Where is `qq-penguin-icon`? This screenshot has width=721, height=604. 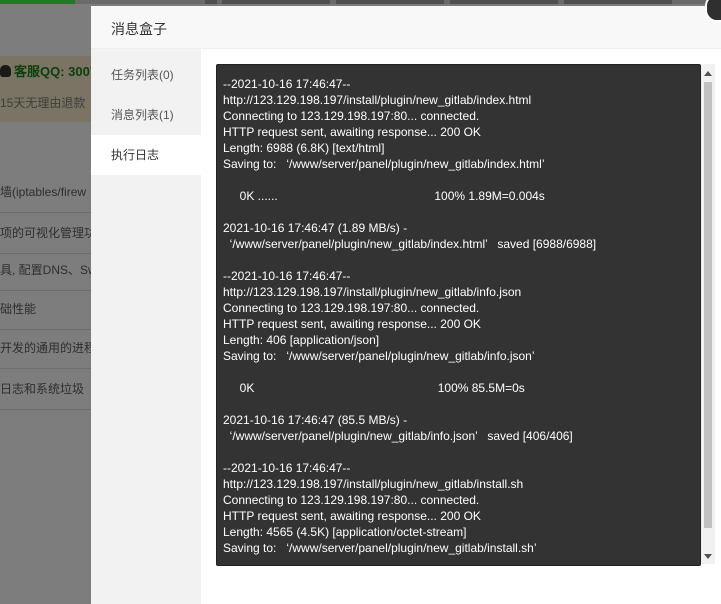
qq-penguin-icon is located at coordinates (5, 71).